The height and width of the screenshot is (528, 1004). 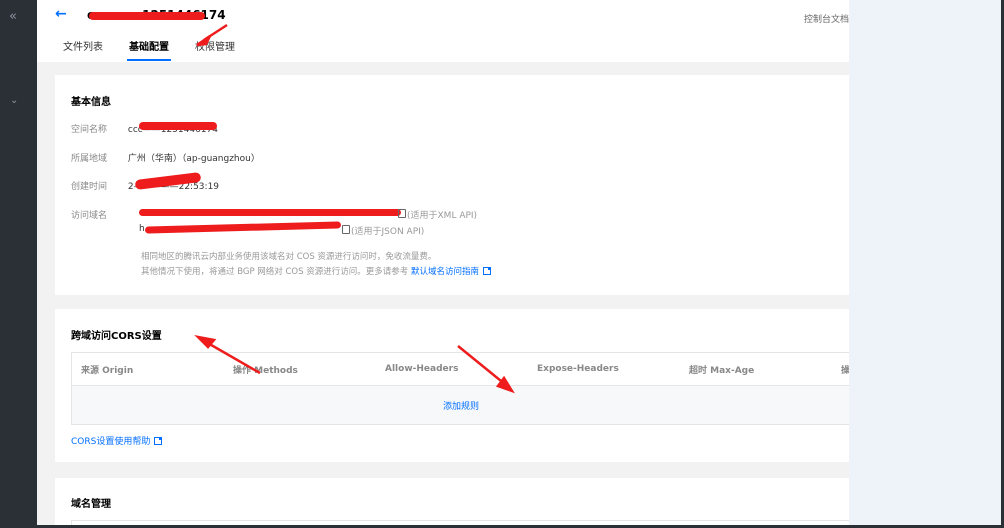 What do you see at coordinates (204, 40) in the screenshot?
I see `arrow-head` at bounding box center [204, 40].